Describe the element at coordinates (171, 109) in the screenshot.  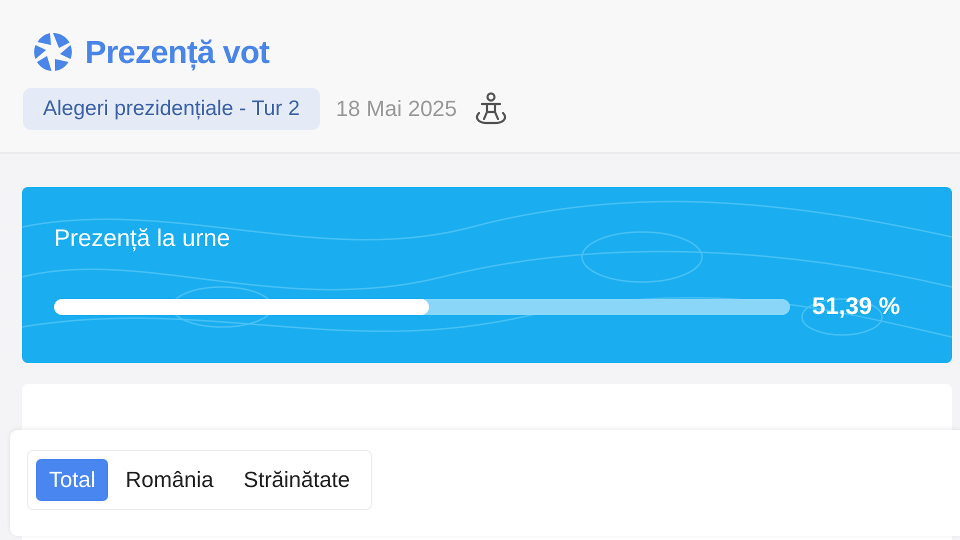
I see `election-tag: Alegeri prezidențiale - Tur 2` at that location.